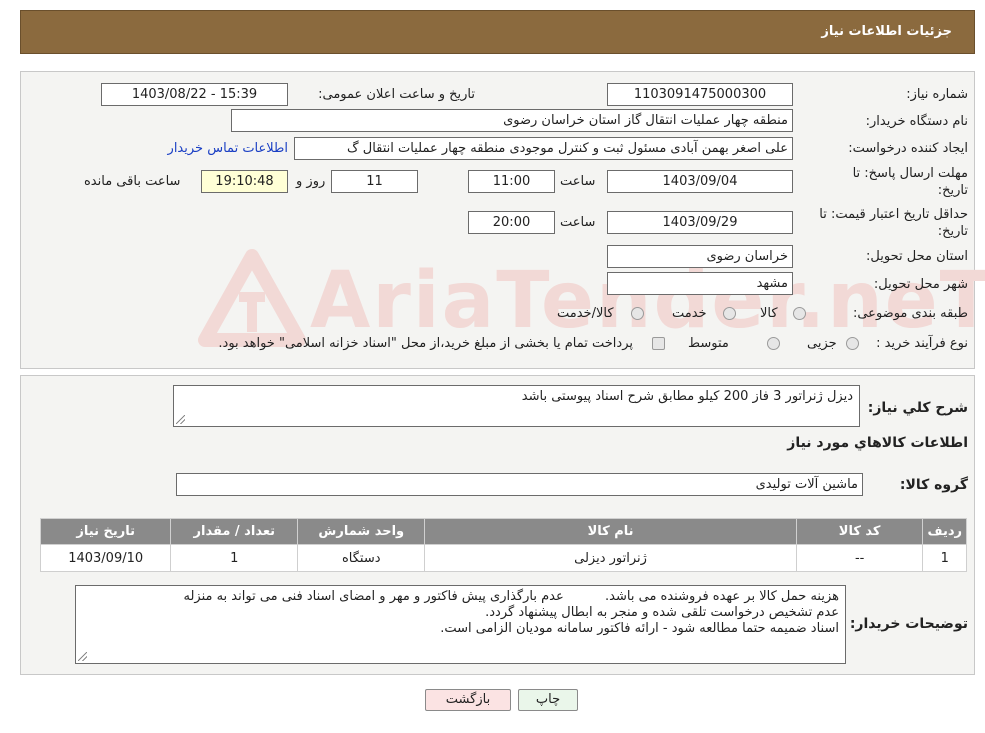  I want to click on deadline-date-field: 1403/09/04, so click(700, 181).